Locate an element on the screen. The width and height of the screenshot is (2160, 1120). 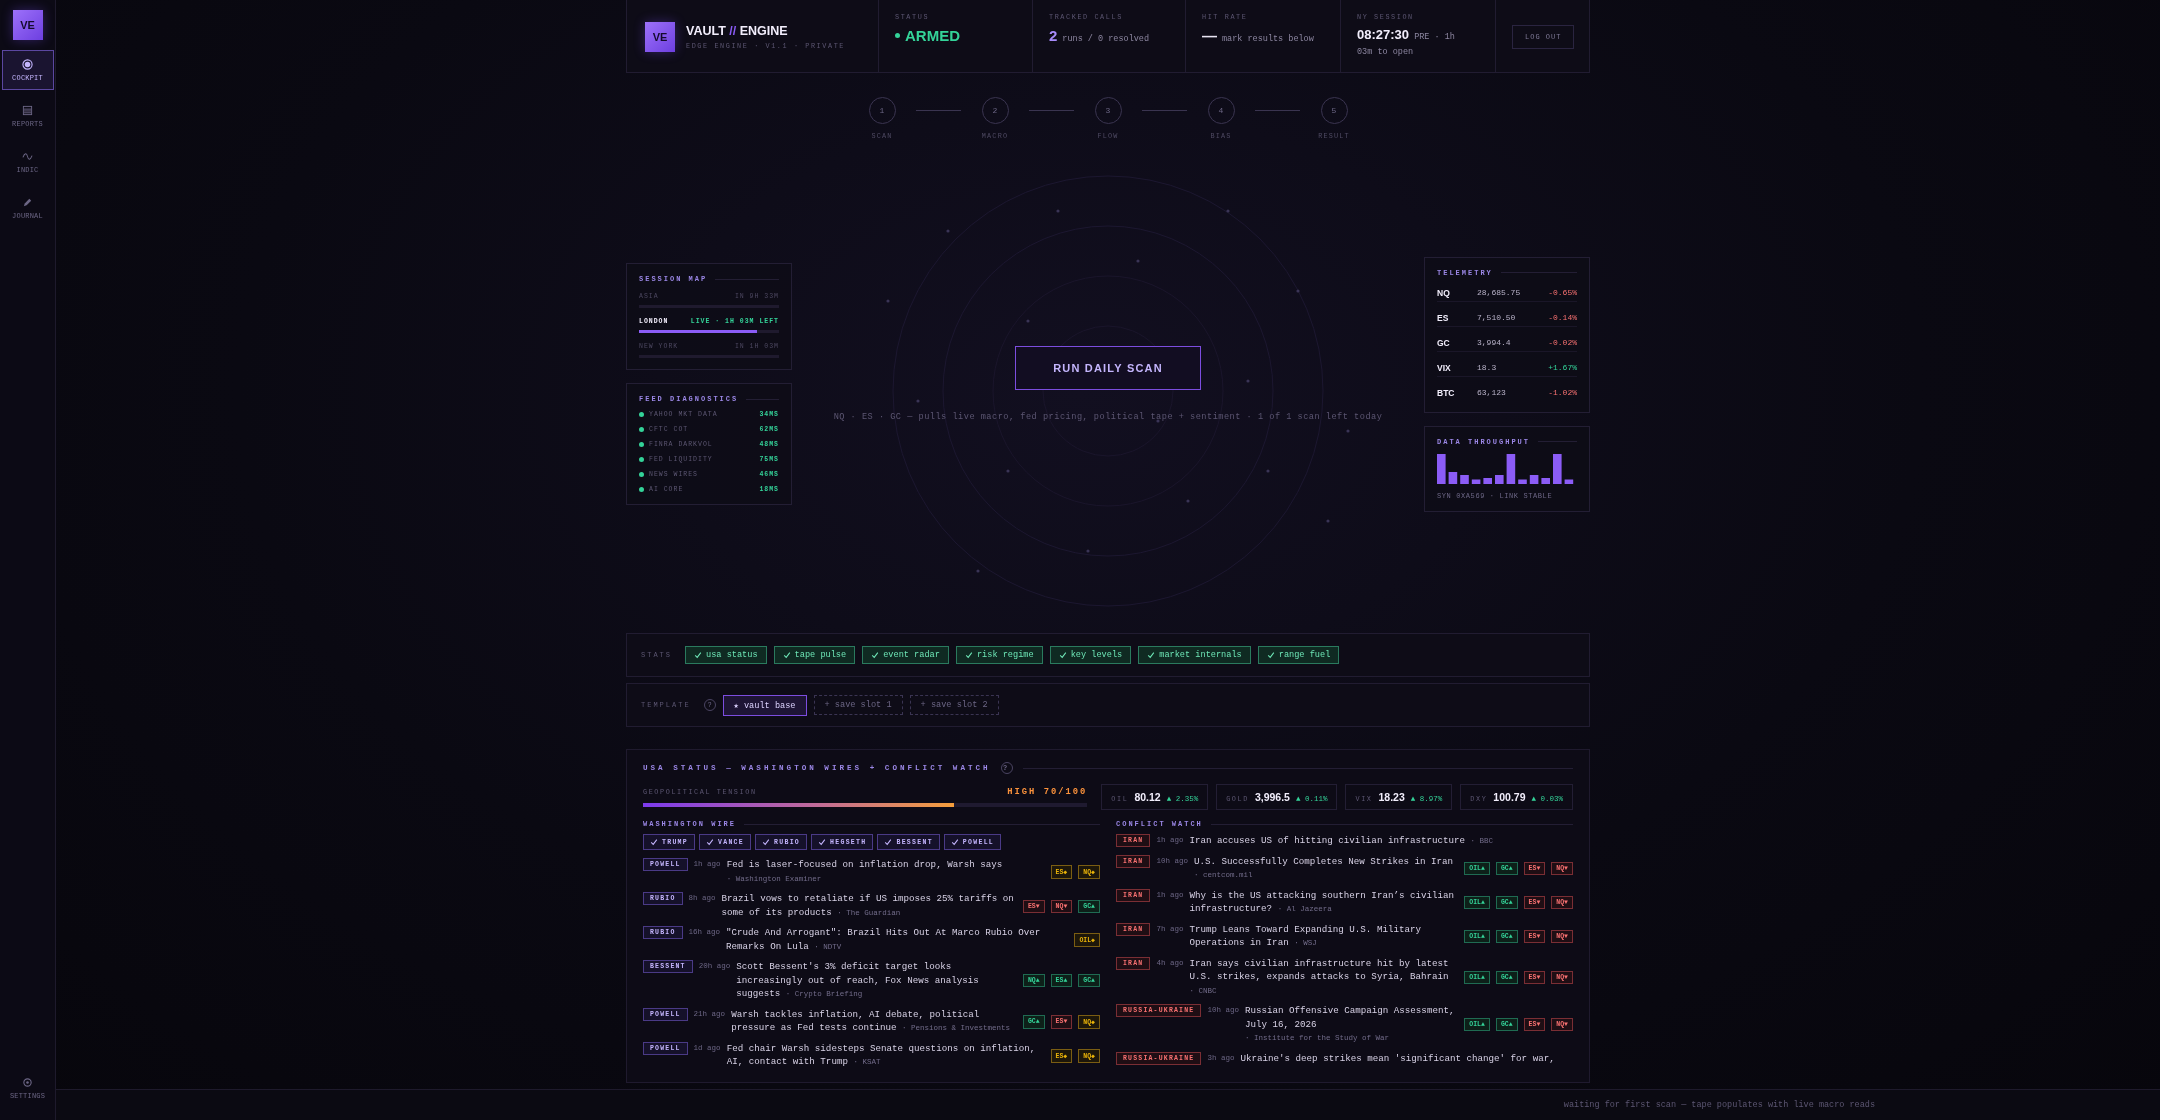
quote-value: 3,996.5 is located at coordinates (1272, 797).